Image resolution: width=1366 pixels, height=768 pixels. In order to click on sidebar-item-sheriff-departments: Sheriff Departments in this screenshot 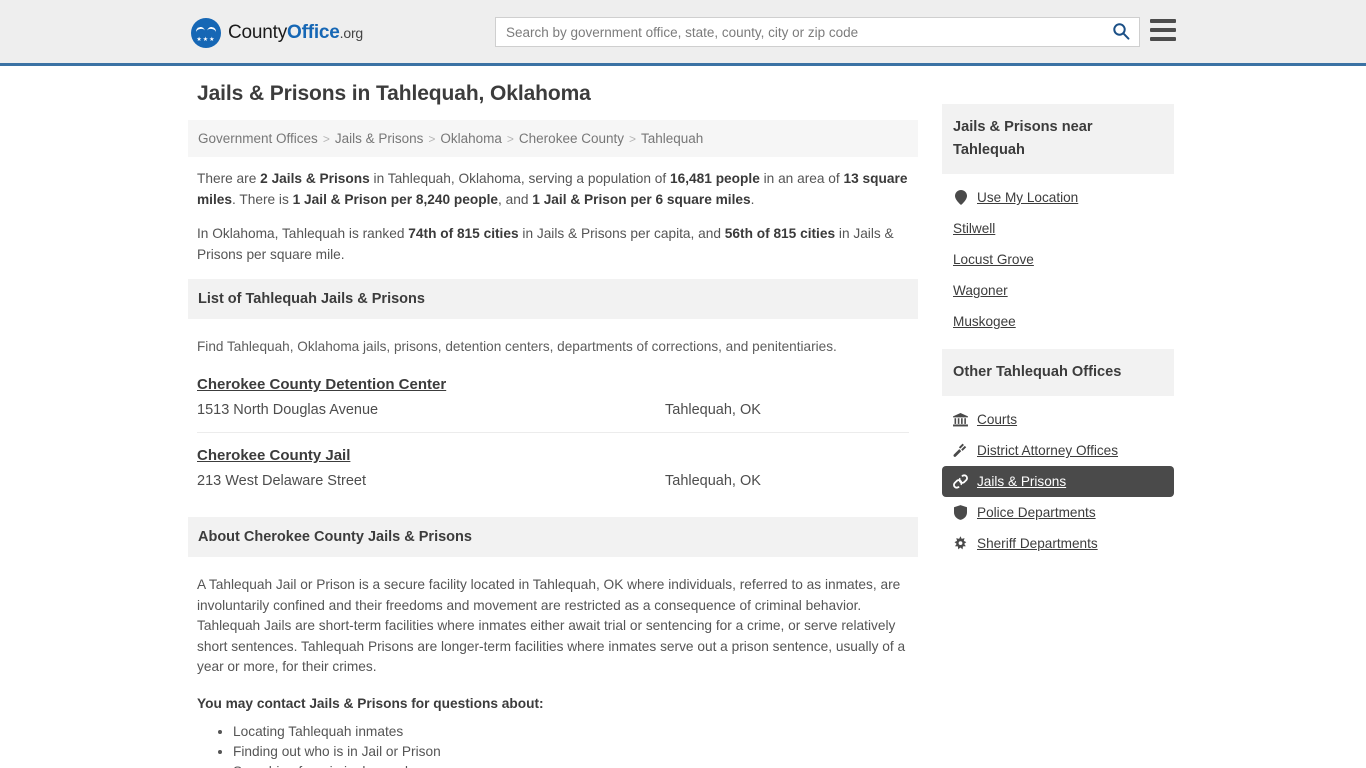, I will do `click(1058, 543)`.